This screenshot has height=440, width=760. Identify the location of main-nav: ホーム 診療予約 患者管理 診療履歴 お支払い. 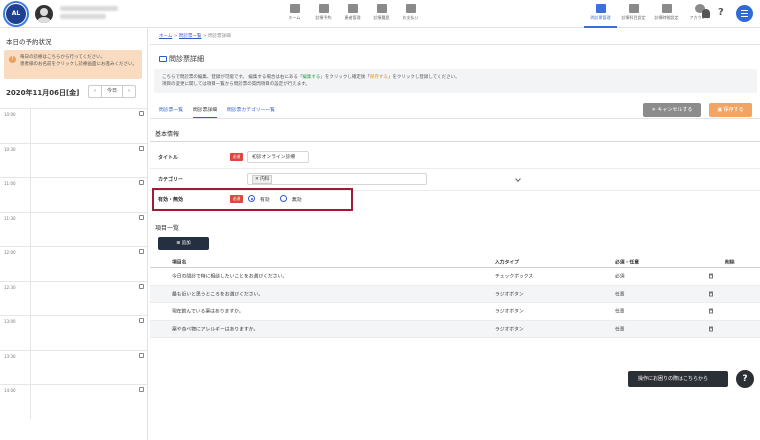
(352, 12).